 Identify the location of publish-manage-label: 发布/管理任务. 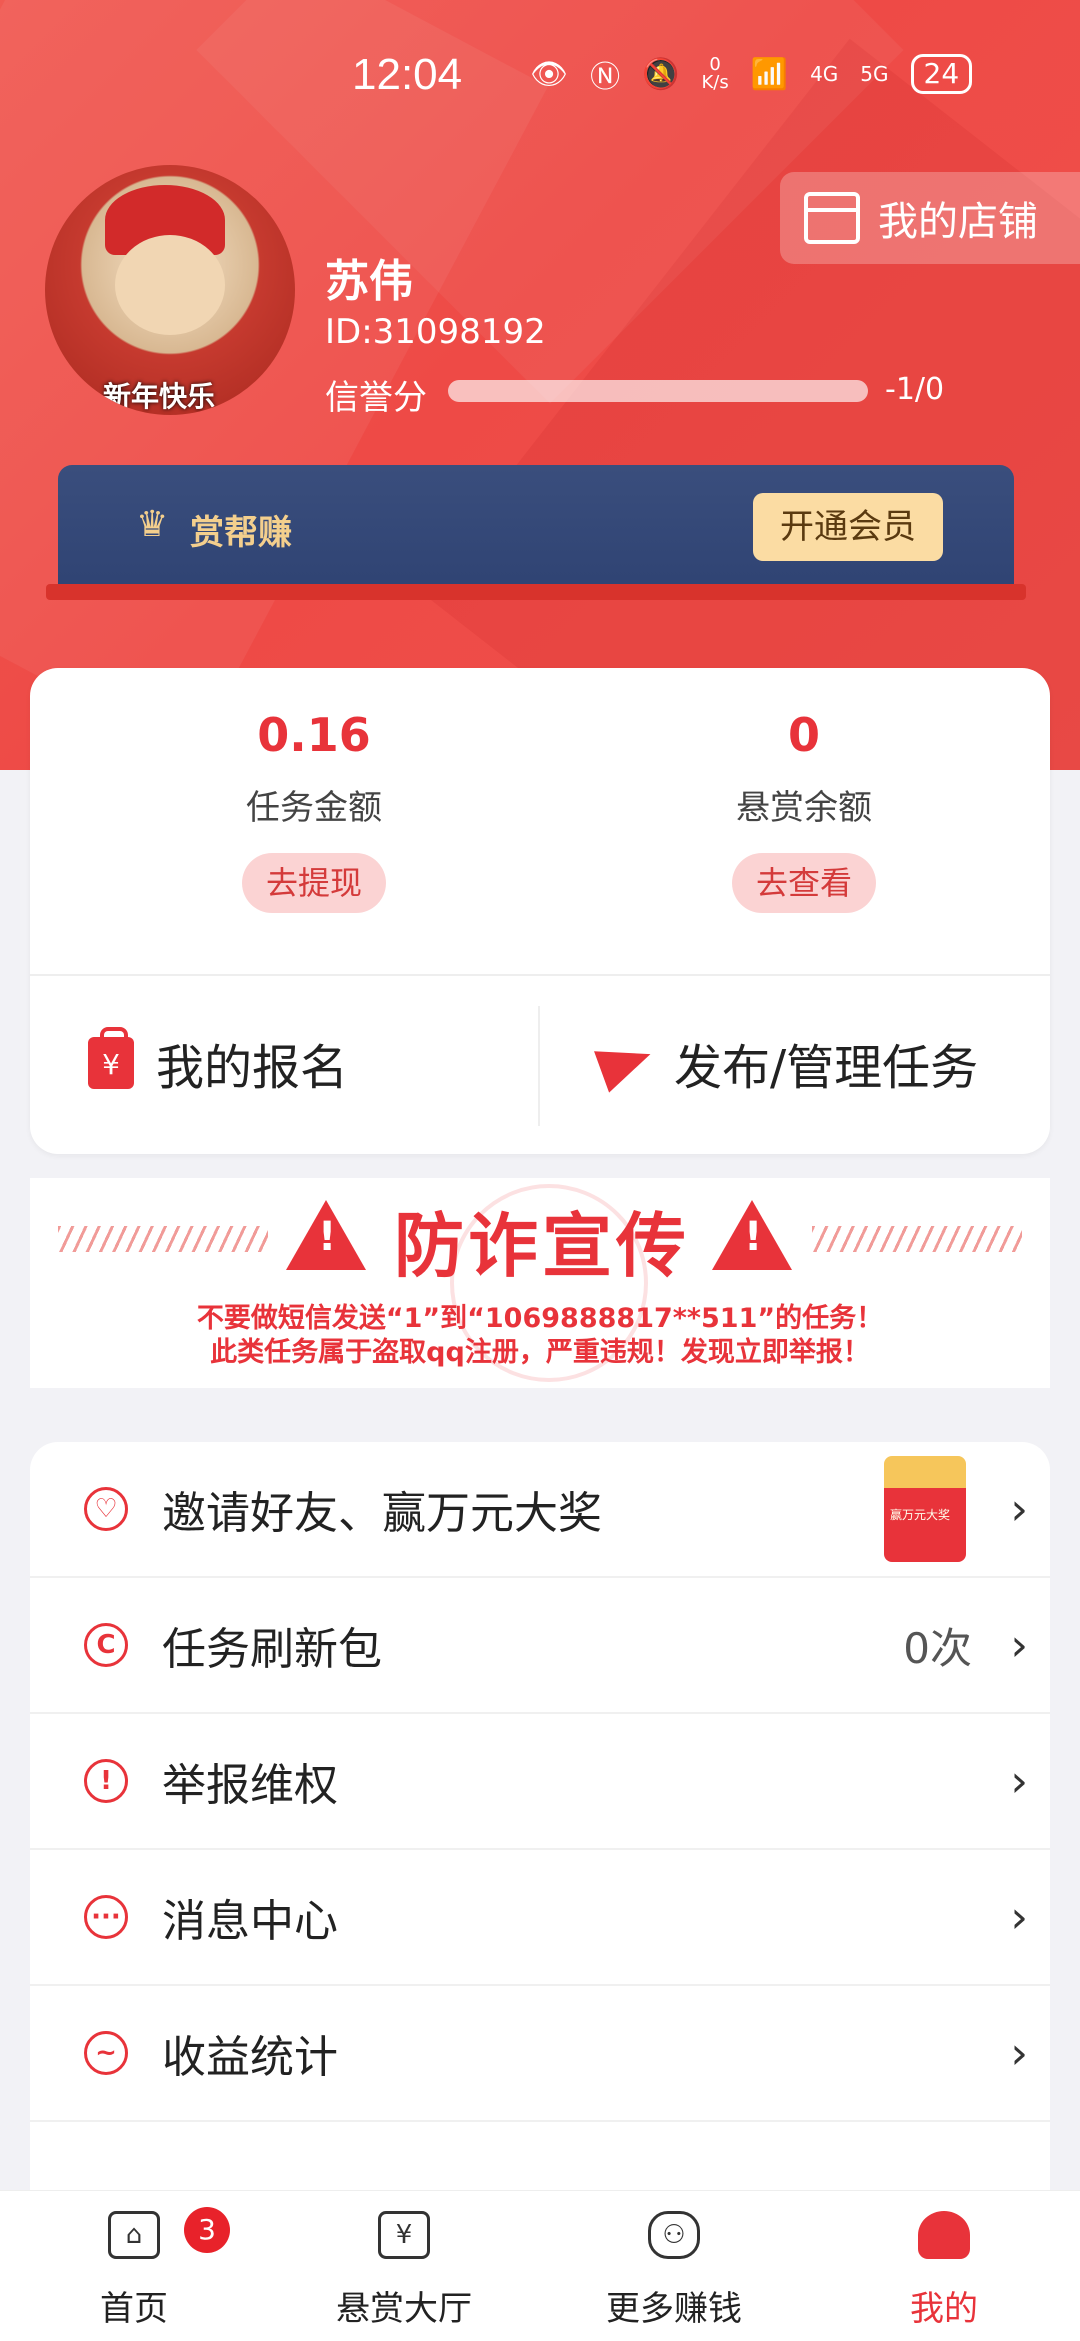
(826, 1068).